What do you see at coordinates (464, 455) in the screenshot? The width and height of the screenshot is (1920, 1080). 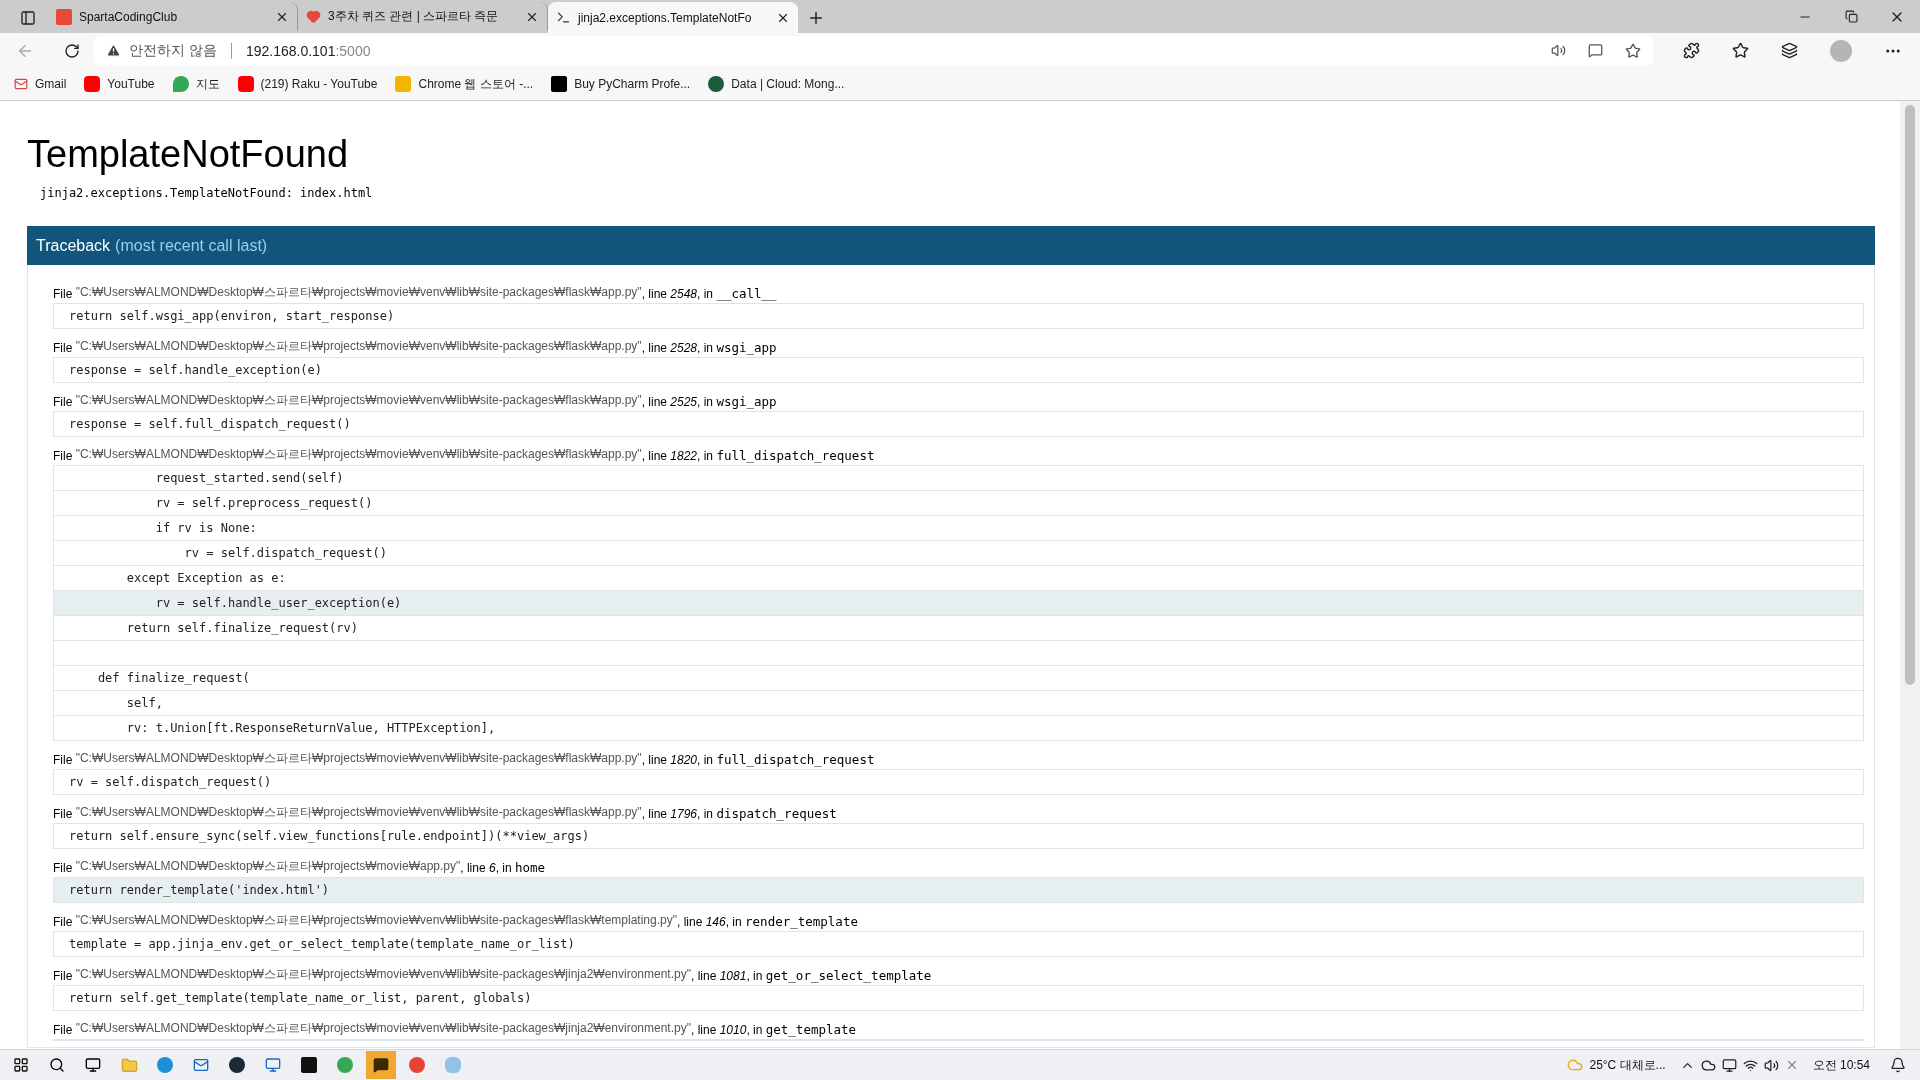 I see `frame-location: File "C:₩Users₩ALMOND₩Desktop₩스파르타₩projects₩movie₩venv₩lib₩site-packages₩flask₩app.py", line 1822, in full_dispatch_request` at bounding box center [464, 455].